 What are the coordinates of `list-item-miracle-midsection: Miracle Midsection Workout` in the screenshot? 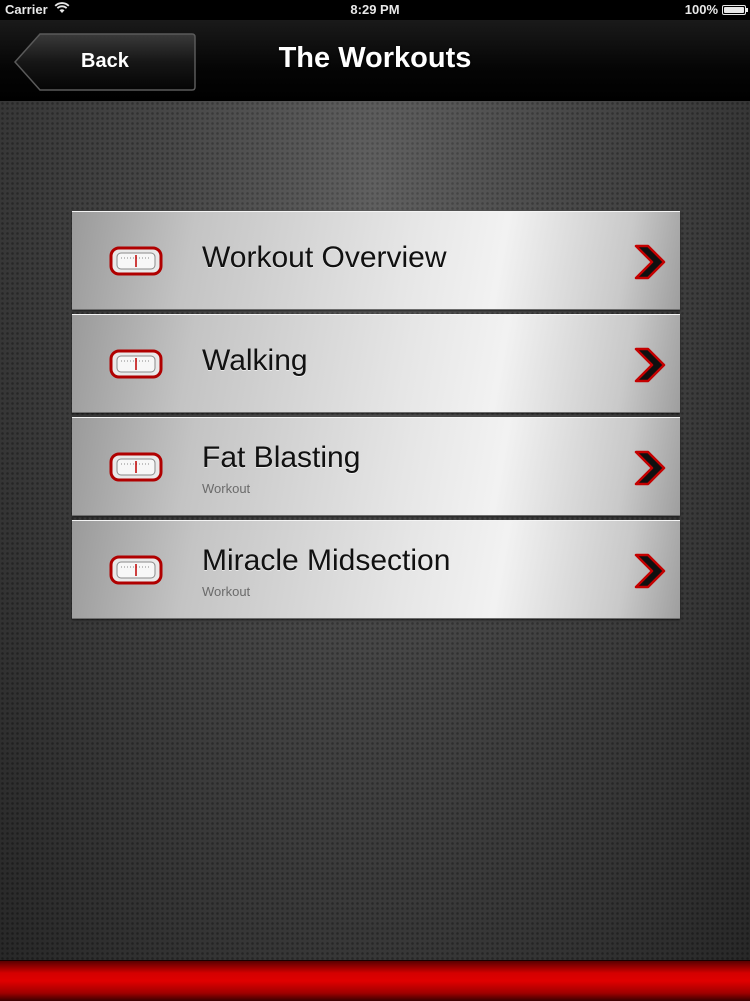 It's located at (376, 569).